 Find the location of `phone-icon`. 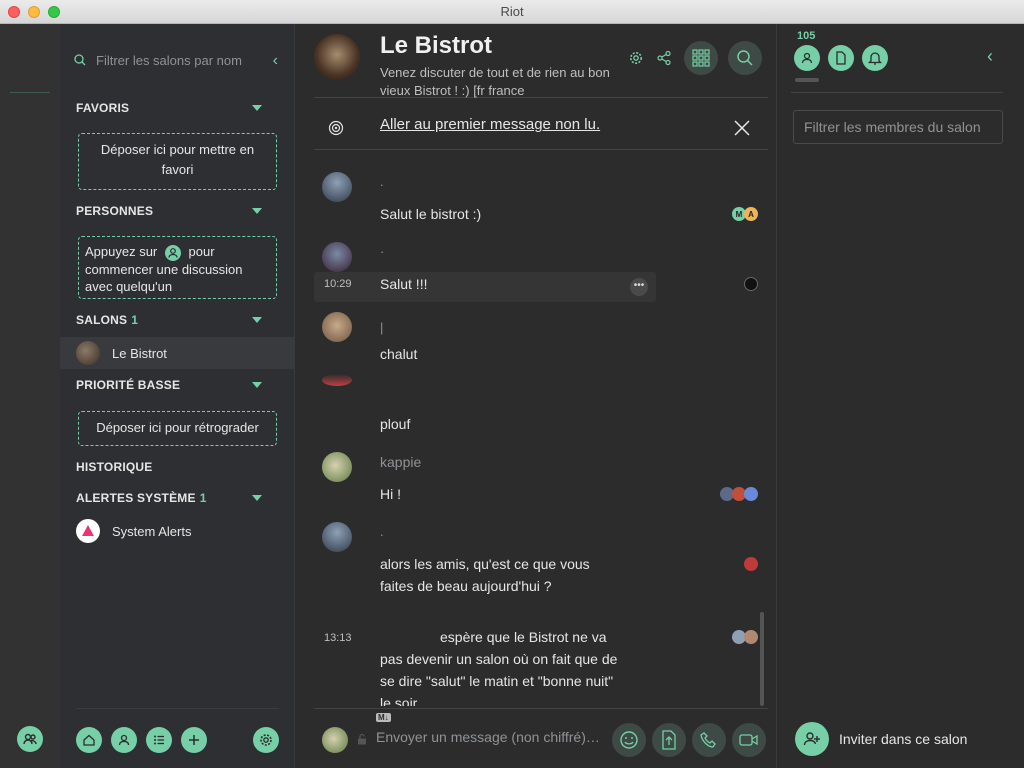

phone-icon is located at coordinates (708, 740).